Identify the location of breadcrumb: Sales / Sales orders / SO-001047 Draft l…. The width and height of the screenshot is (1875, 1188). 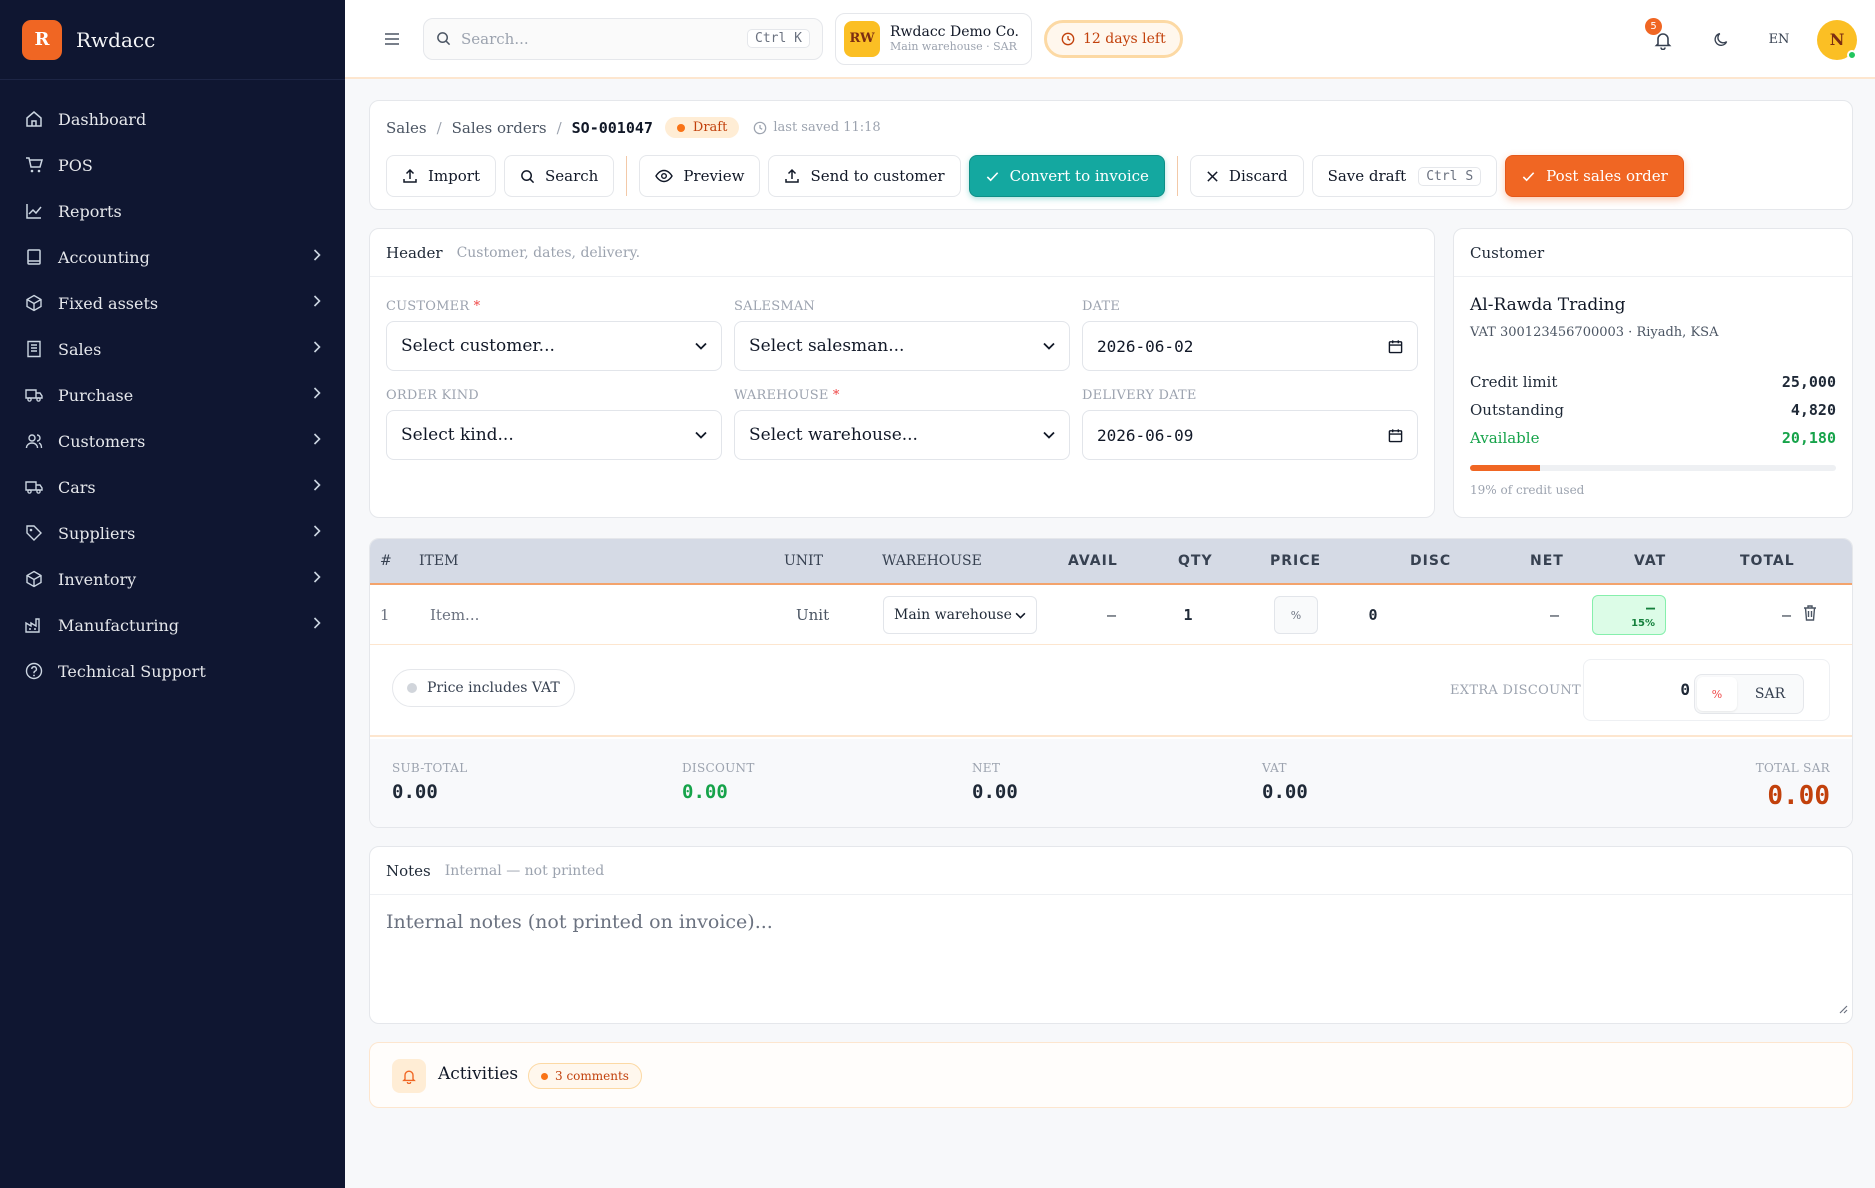
(633, 127).